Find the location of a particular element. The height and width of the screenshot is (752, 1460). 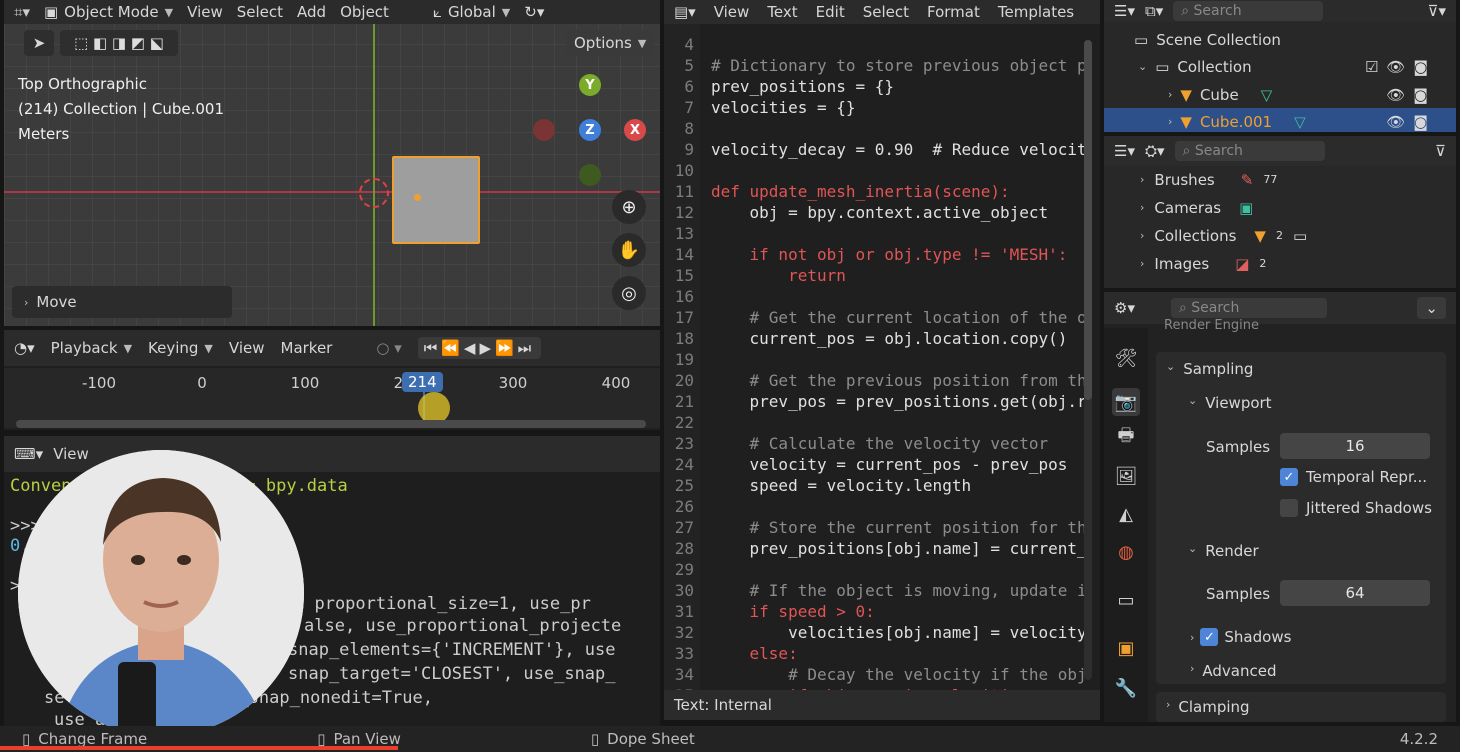

output-tab-icon: 🖶 is located at coordinates (1126, 438).